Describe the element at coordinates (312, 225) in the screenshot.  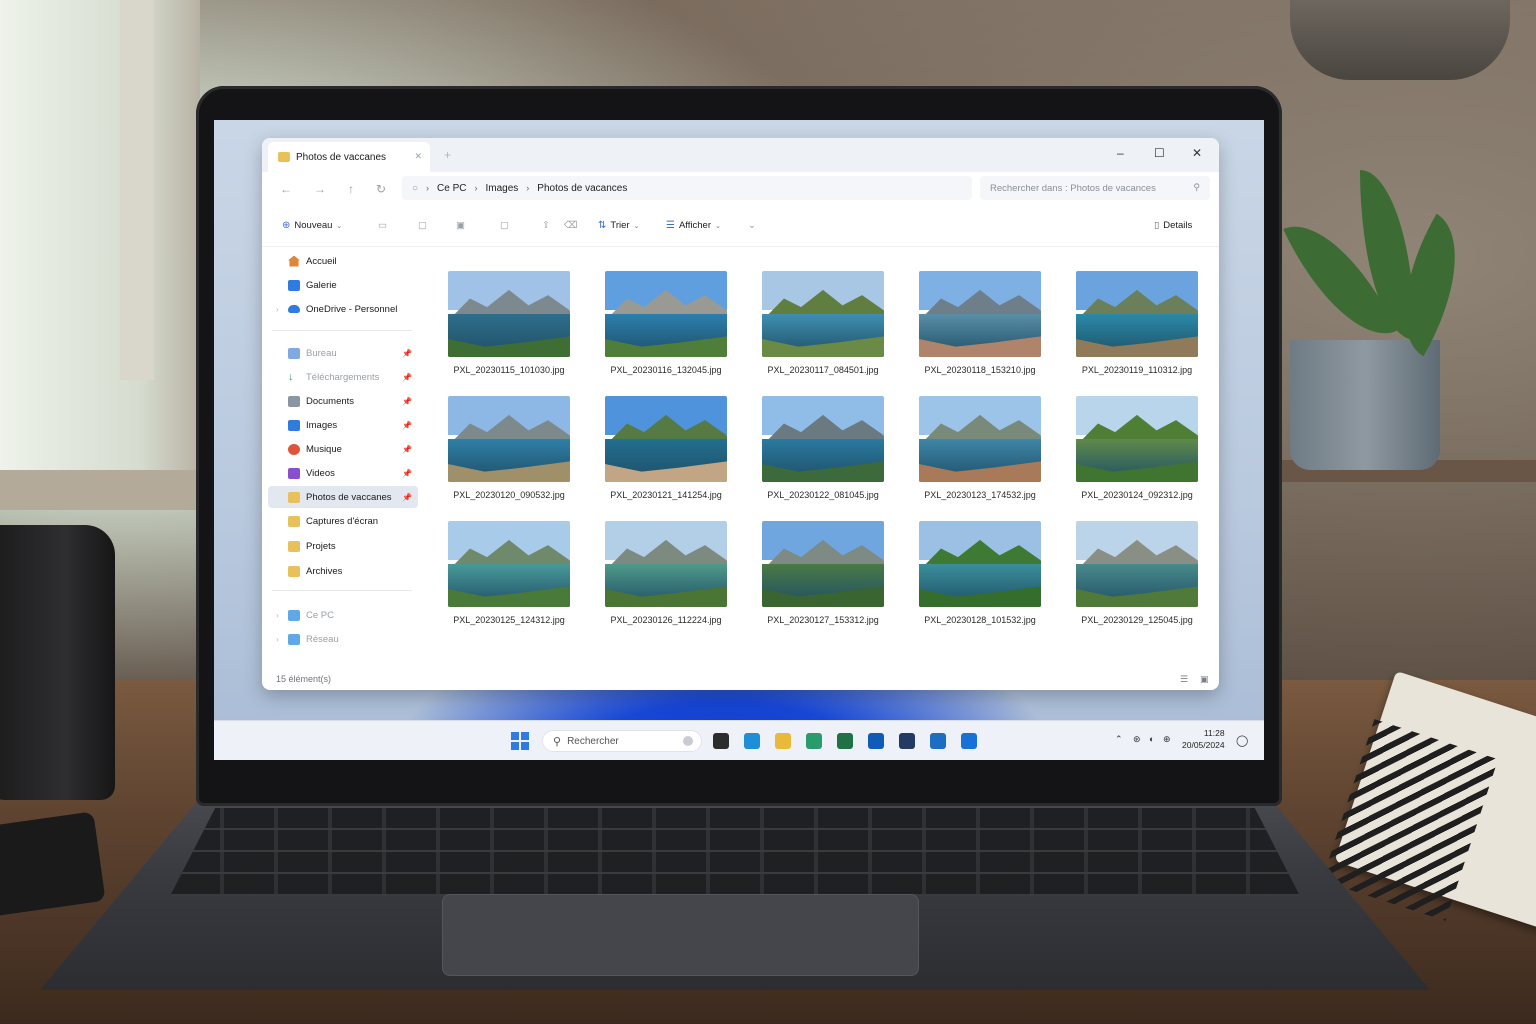
I see `new-button: ⊕ Nouveau ⌄` at that location.